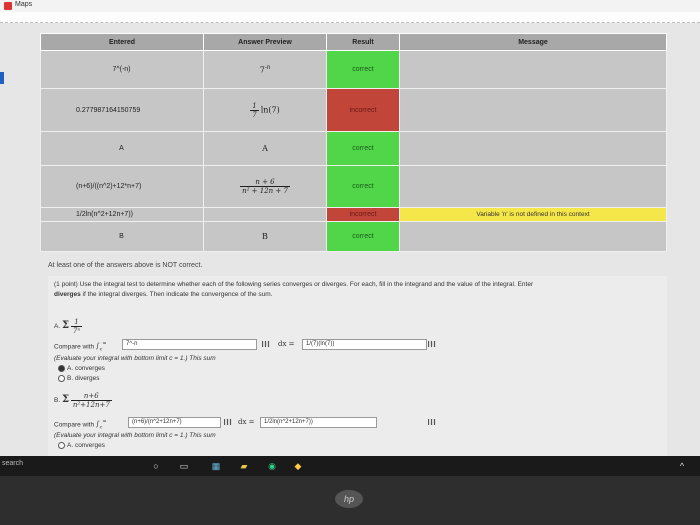 The image size is (700, 525). What do you see at coordinates (265, 214) in the screenshot?
I see `preview-cell` at bounding box center [265, 214].